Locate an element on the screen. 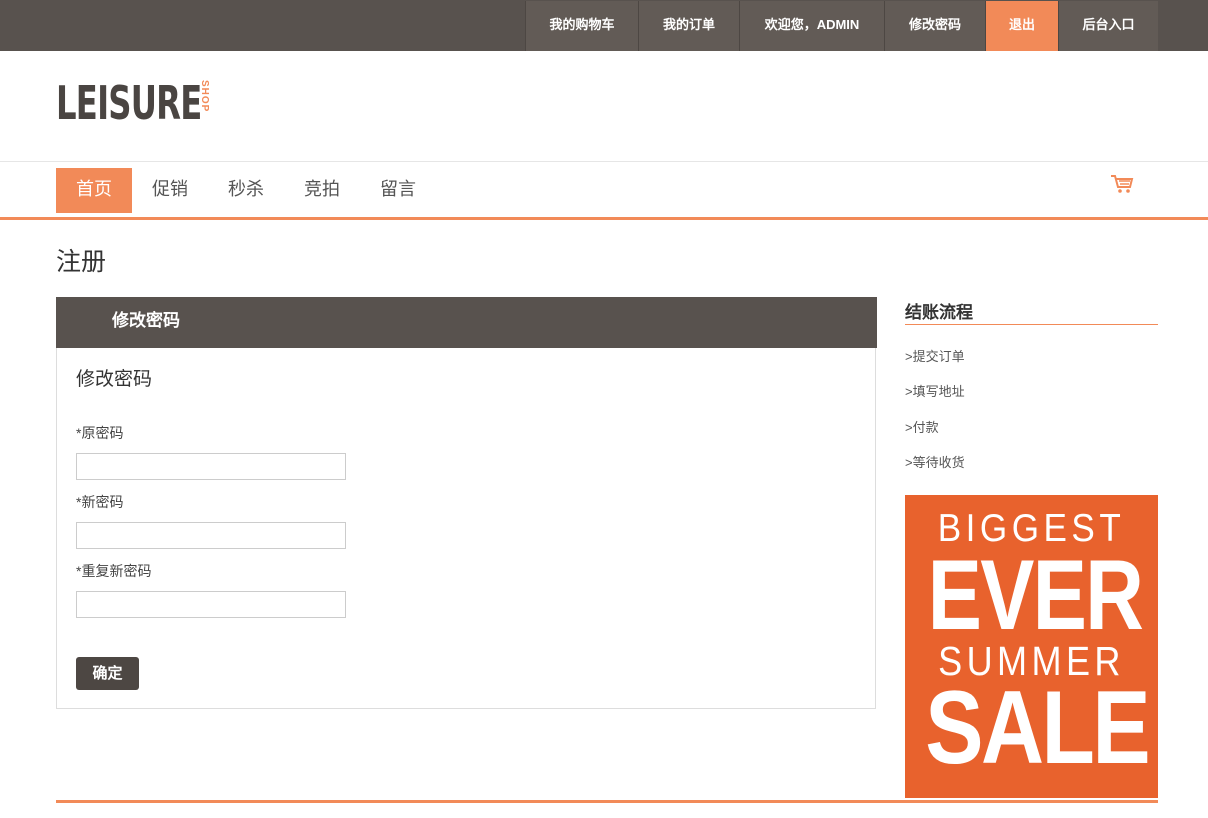  sidebar-item-await-delivery: >等待收货 is located at coordinates (935, 461).